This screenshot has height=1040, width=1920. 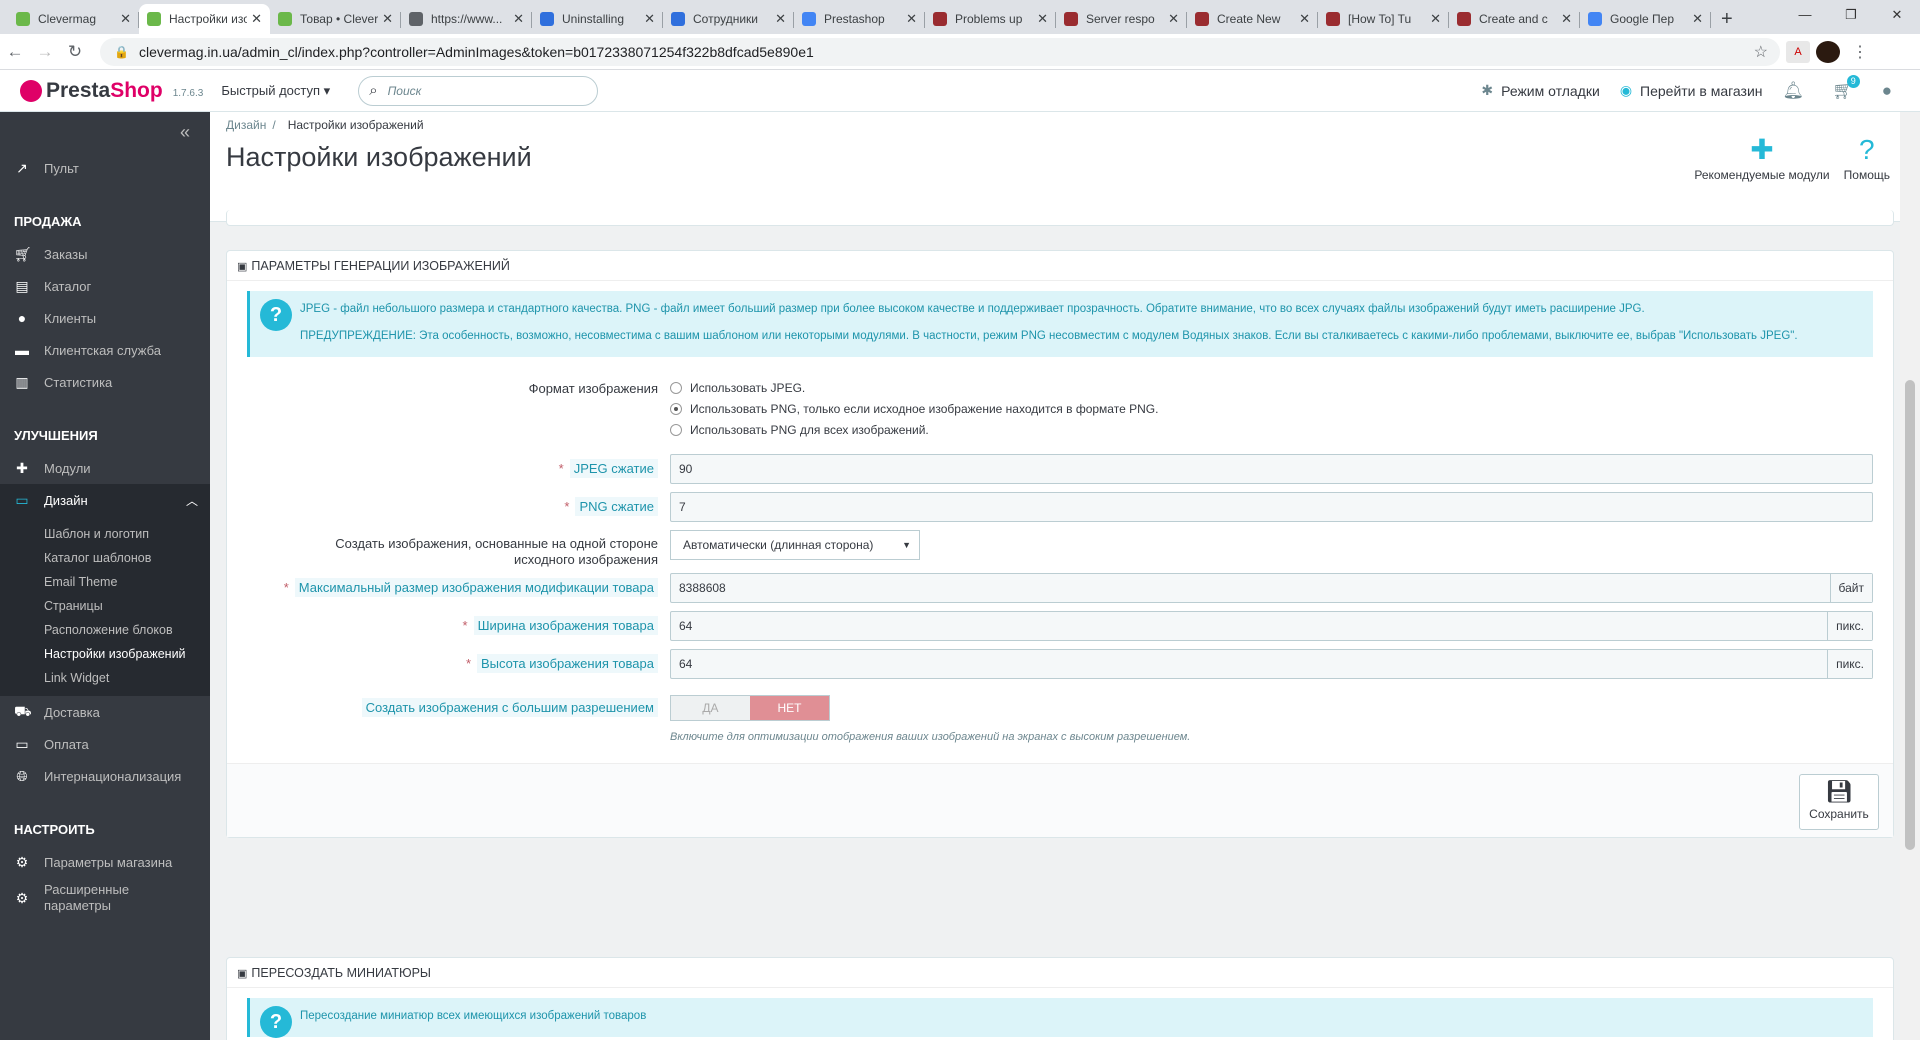 What do you see at coordinates (1271, 469) in the screenshot?
I see `jpeg-quality-input: 90` at bounding box center [1271, 469].